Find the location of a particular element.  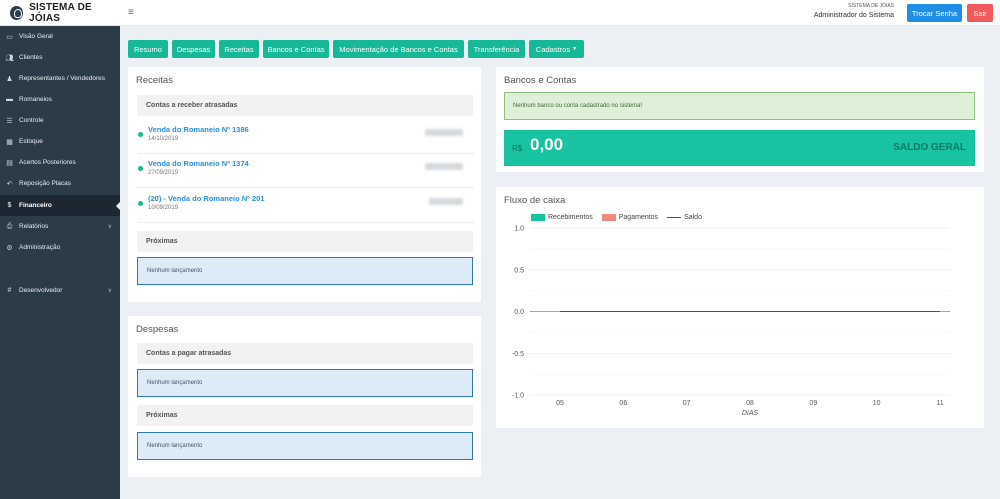

receitas-overdue-heading: Contas a receber atrasadas is located at coordinates (305, 105).